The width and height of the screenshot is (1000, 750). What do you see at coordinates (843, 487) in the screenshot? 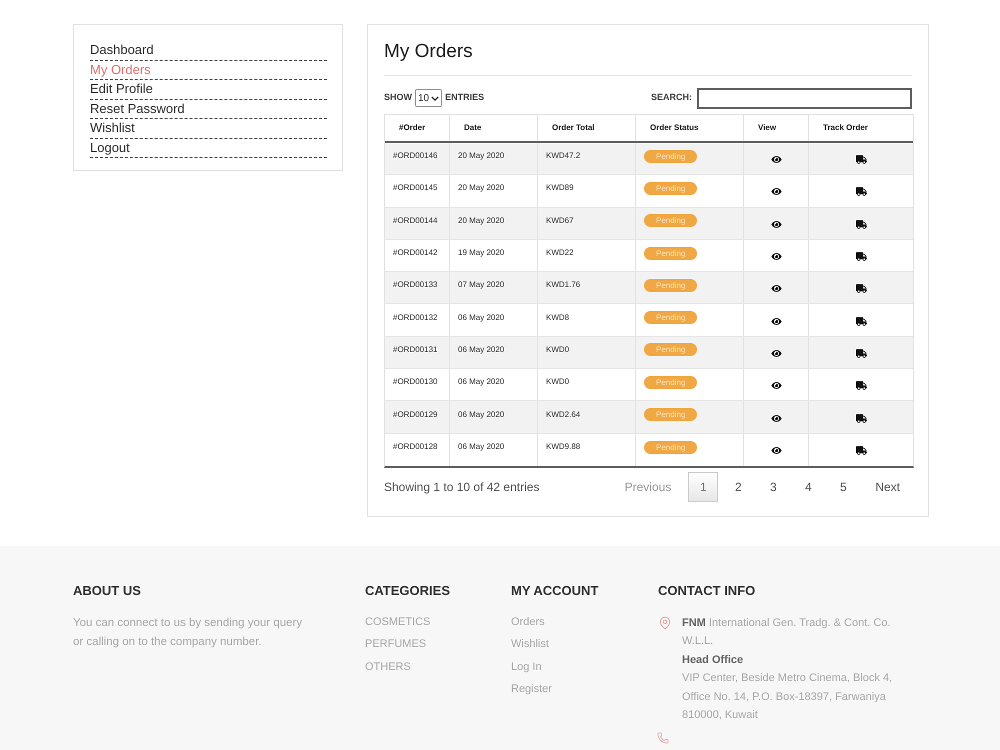
I see `page-number-link: 5` at bounding box center [843, 487].